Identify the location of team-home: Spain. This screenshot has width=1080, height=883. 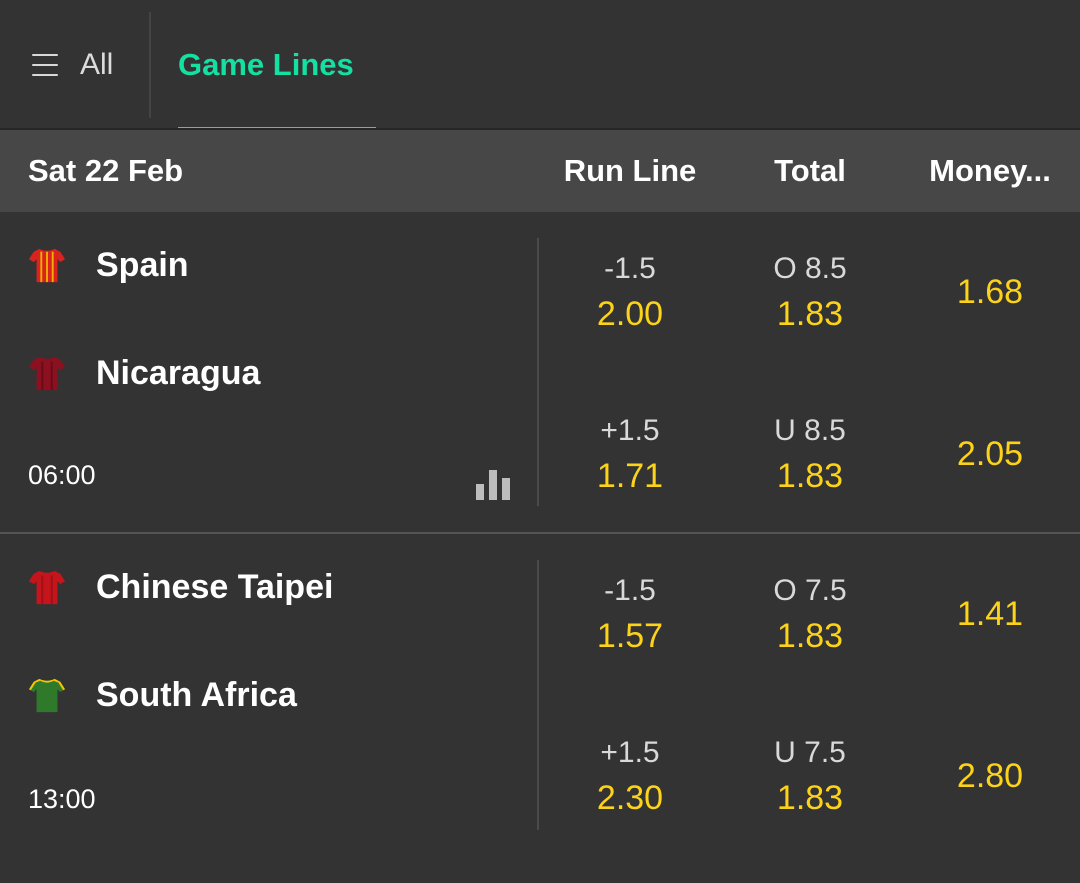
(108, 265).